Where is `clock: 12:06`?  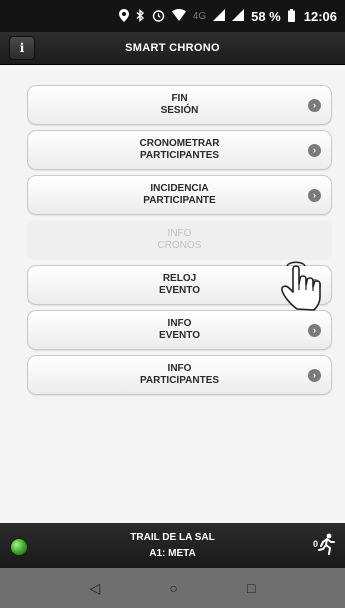 clock: 12:06 is located at coordinates (320, 16).